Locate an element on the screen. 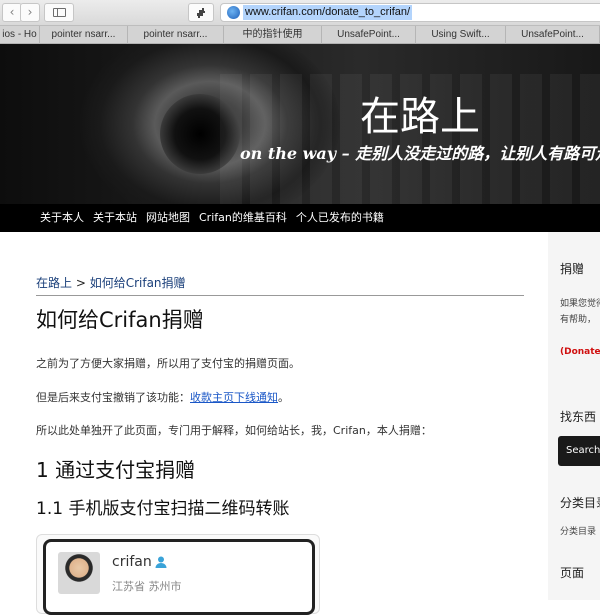 The height and width of the screenshot is (615, 600). person-icon is located at coordinates (161, 562).